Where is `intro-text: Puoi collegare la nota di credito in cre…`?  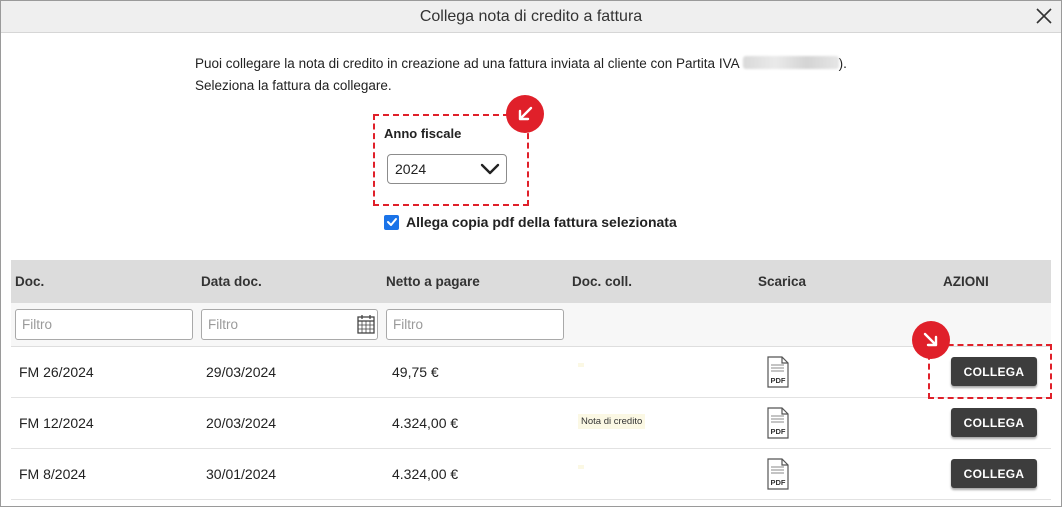
intro-text: Puoi collegare la nota di credito in cre… is located at coordinates (521, 75).